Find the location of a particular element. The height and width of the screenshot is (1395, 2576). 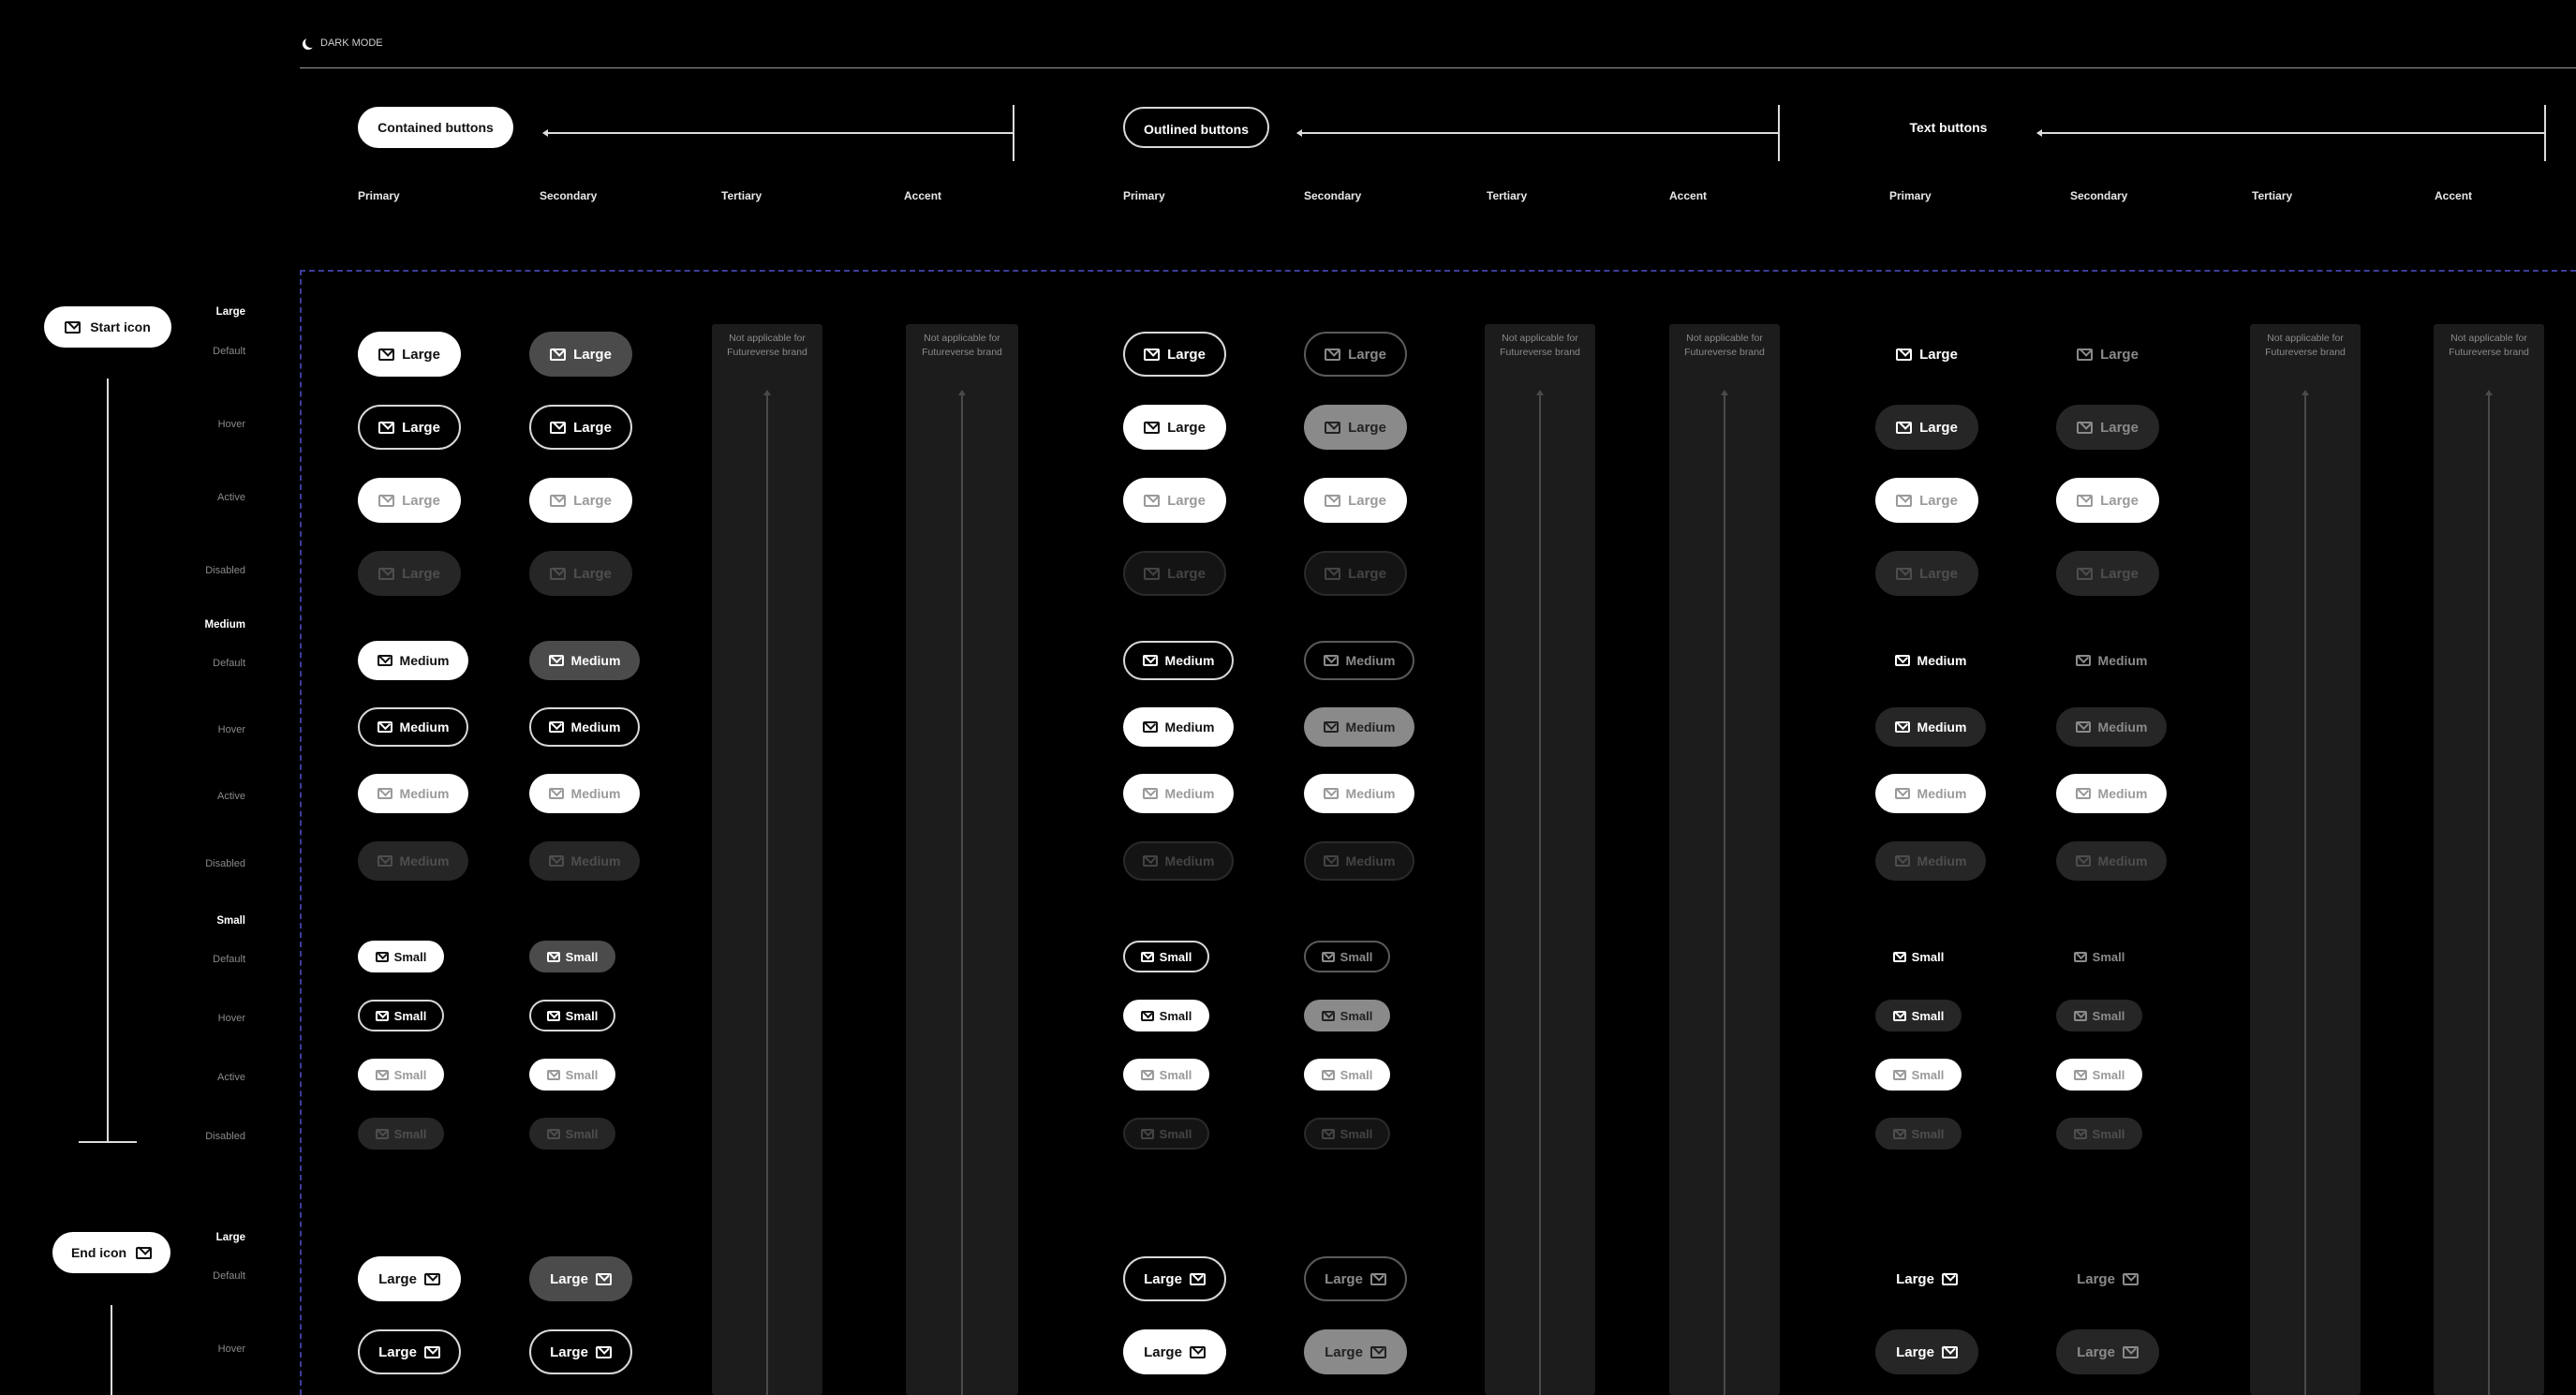

text-secondary-disabled-s-button: Small is located at coordinates (2099, 1134).